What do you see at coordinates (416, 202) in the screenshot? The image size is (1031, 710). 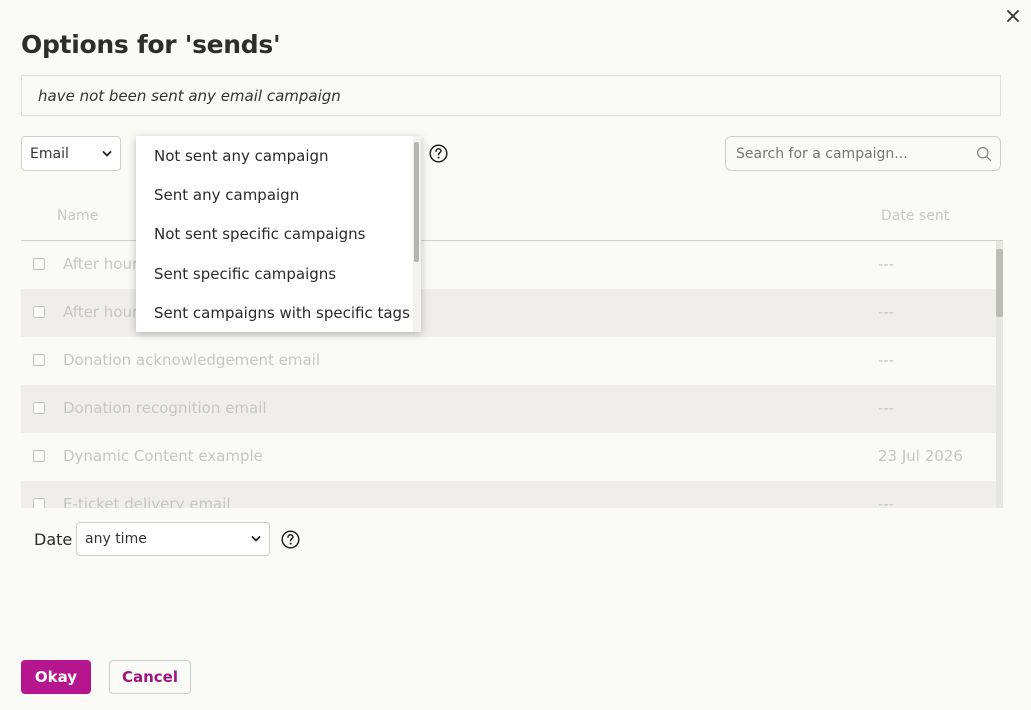 I see `dropdown-scrollbar-thumb` at bounding box center [416, 202].